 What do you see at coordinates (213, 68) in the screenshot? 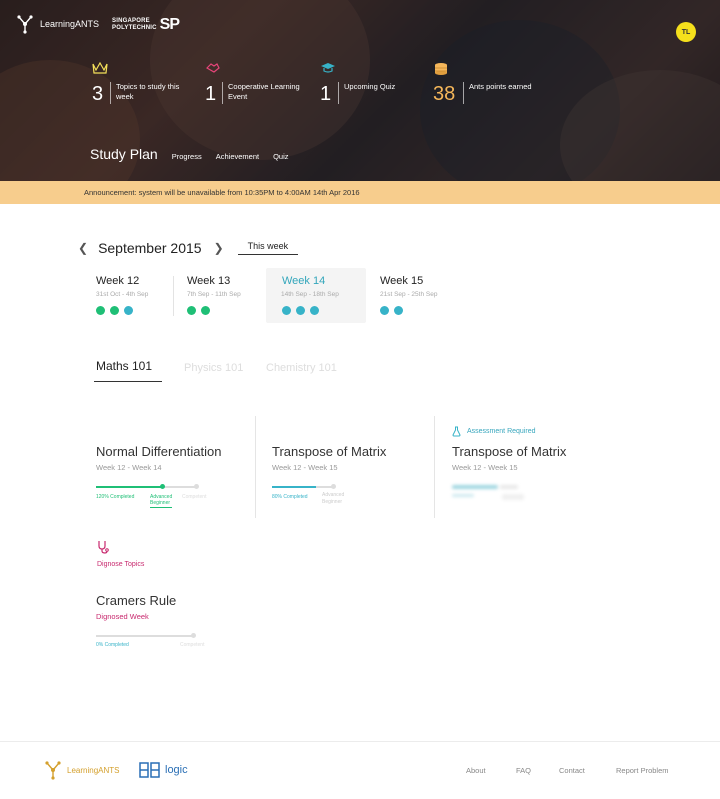
I see `handshake-icon` at bounding box center [213, 68].